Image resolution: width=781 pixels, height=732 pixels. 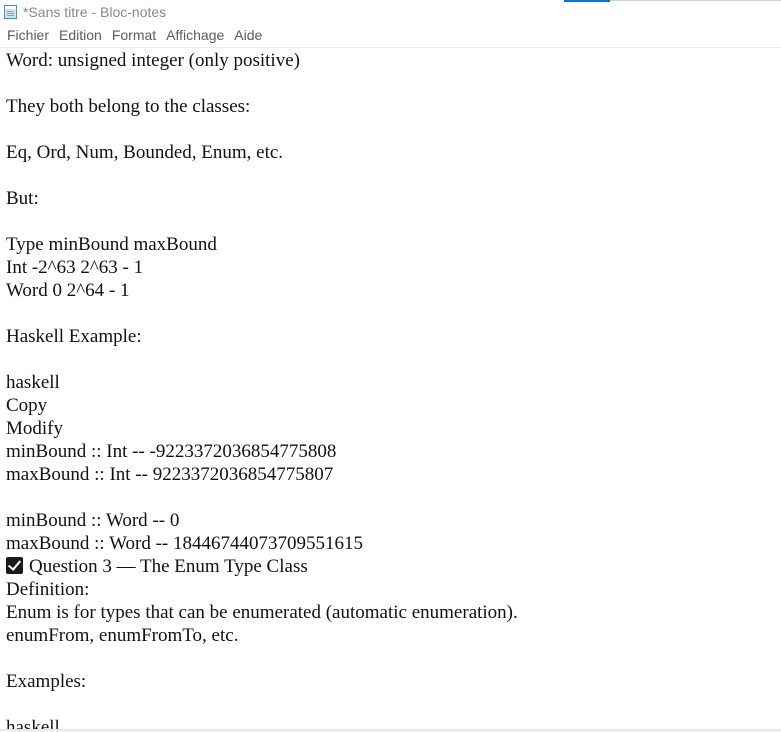 I want to click on title-bar-divider, so click(x=695, y=0).